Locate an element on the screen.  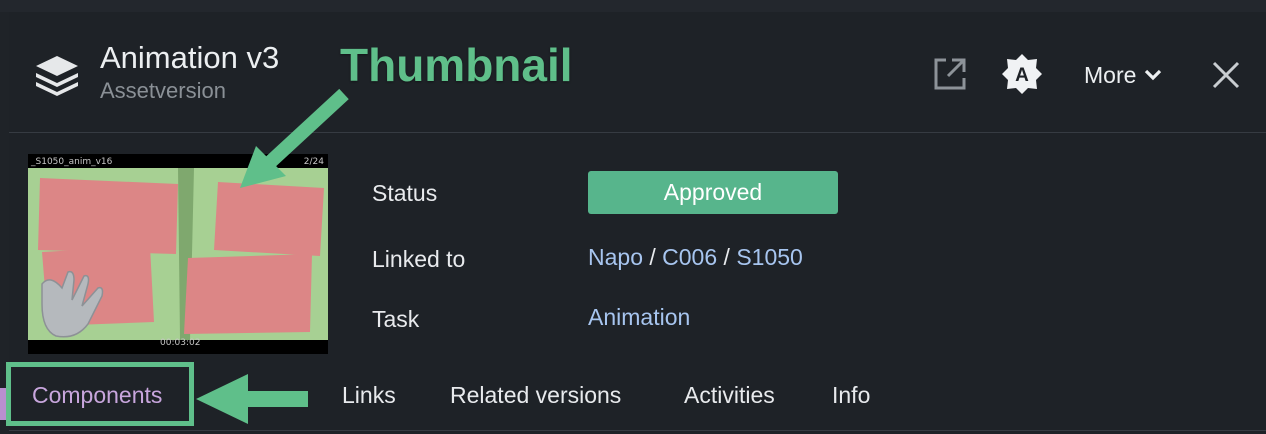
entity-type-subtitle: Assetversion is located at coordinates (163, 90).